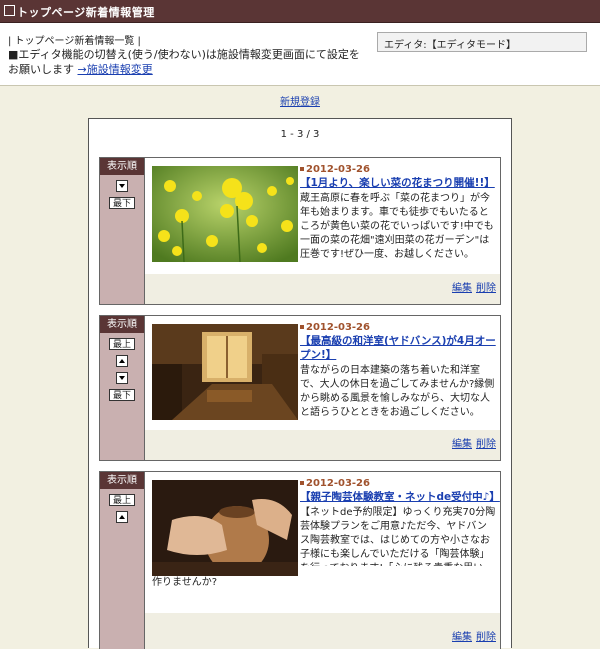 This screenshot has height=649, width=600. I want to click on facility-change-link: →施設情報変更, so click(115, 69).